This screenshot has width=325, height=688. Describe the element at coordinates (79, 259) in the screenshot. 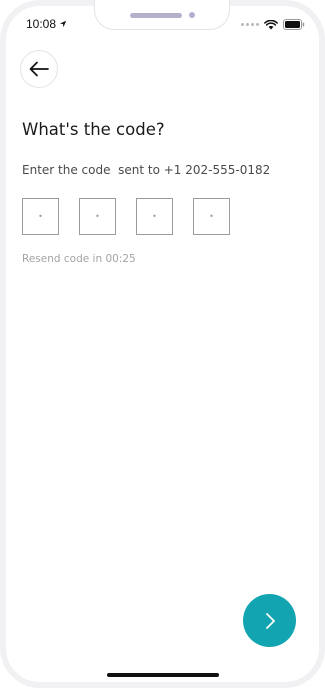

I see `resend-code-countdown: Resend code in 00:25` at that location.